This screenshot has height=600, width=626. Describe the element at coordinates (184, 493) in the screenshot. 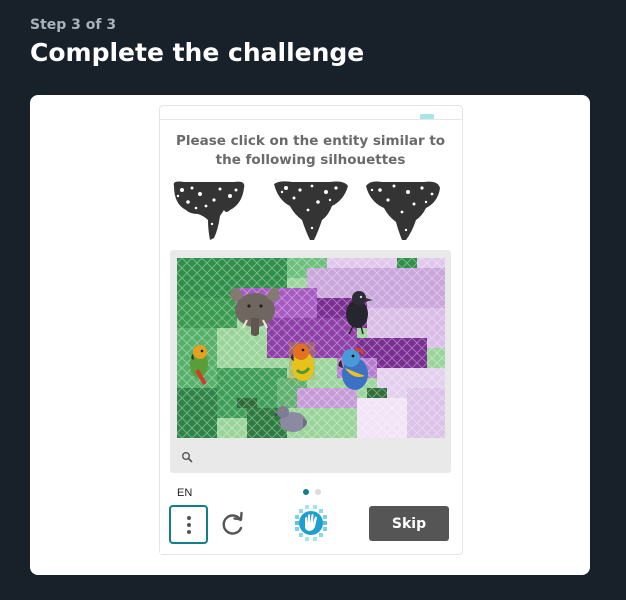

I see `language-selector: EN` at that location.